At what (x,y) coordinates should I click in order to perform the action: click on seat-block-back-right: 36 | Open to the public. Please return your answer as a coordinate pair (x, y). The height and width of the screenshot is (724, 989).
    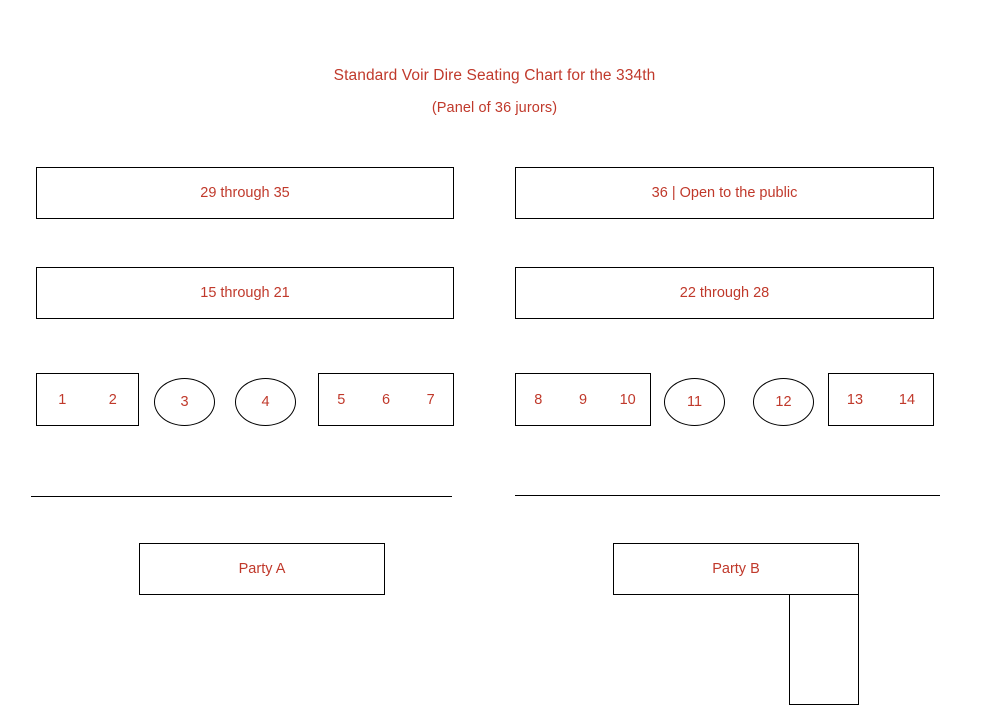
    Looking at the image, I should click on (724, 193).